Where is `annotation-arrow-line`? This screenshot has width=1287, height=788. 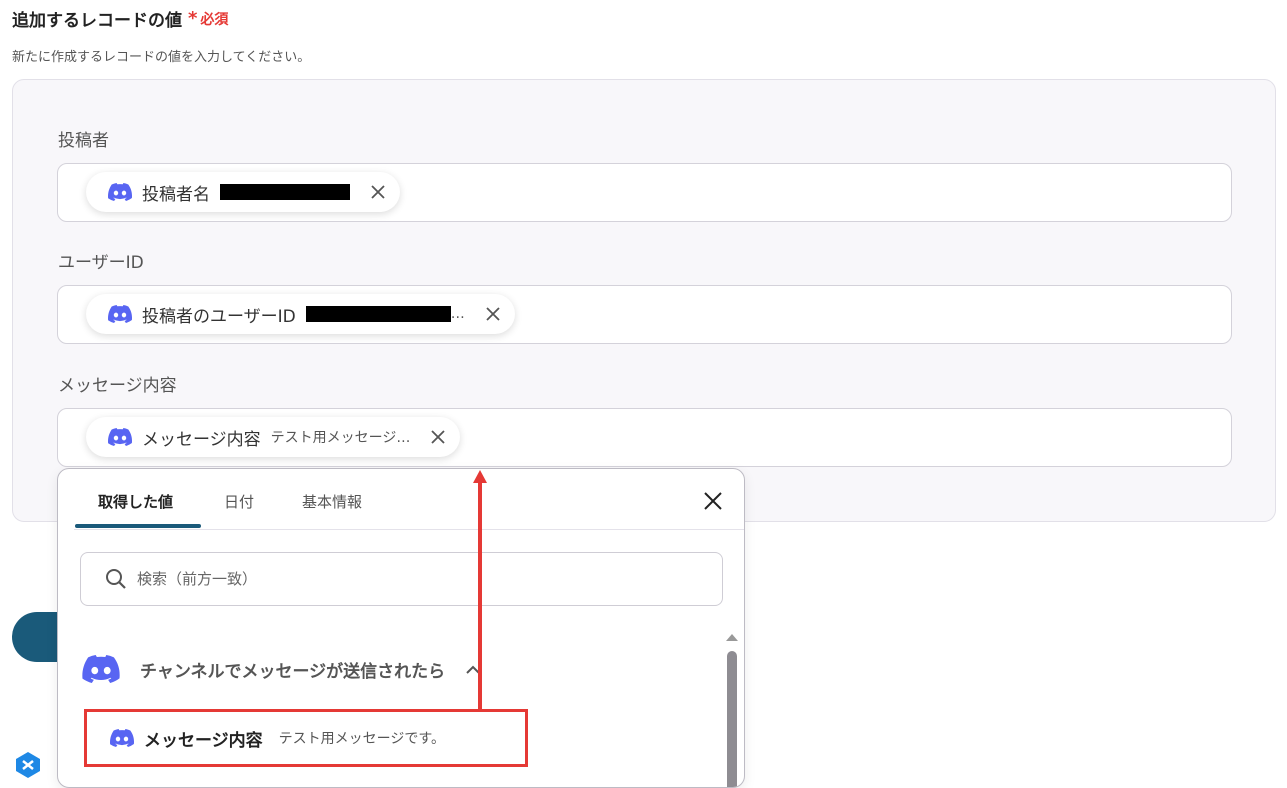
annotation-arrow-line is located at coordinates (480, 596).